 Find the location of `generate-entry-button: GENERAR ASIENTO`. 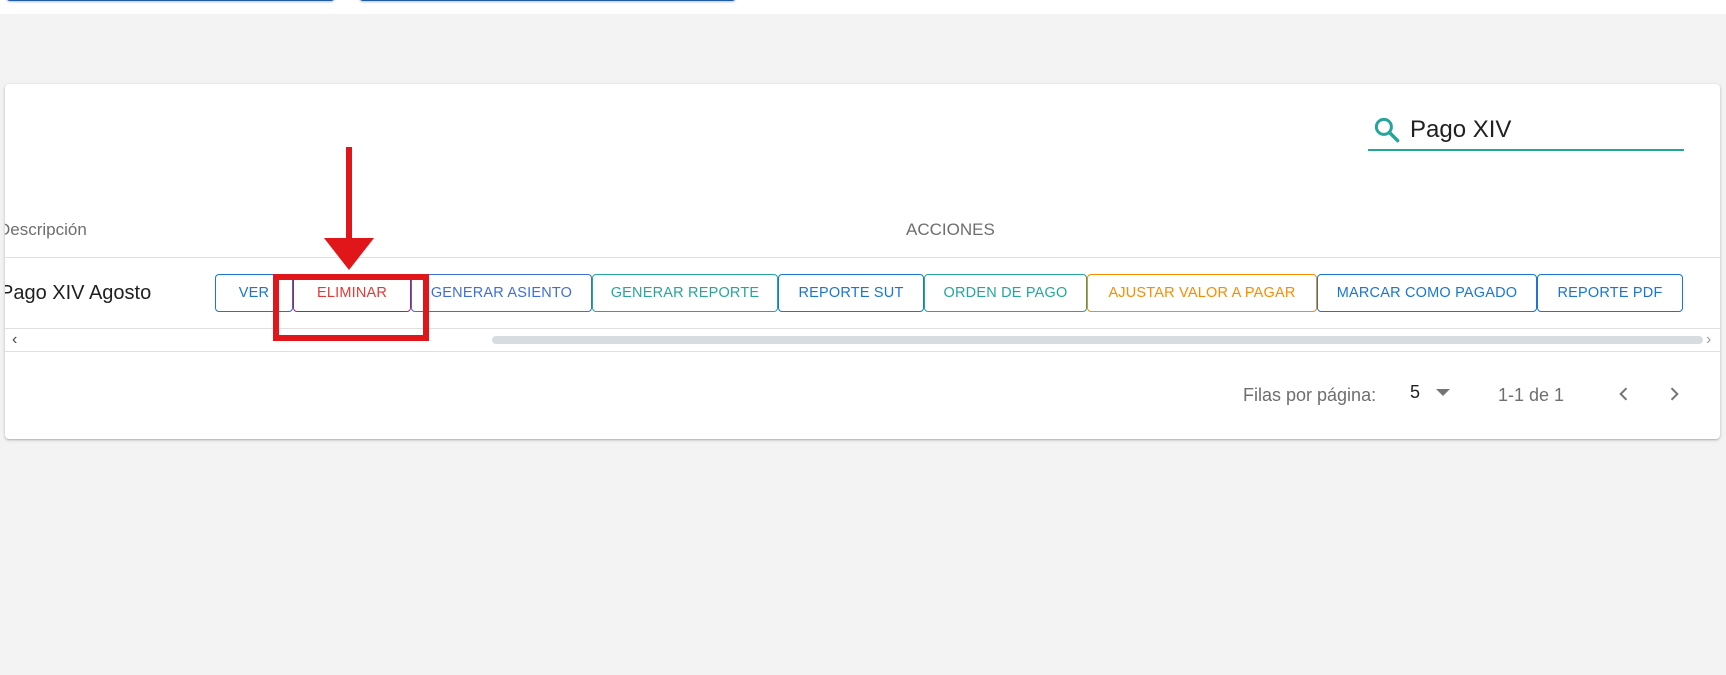

generate-entry-button: GENERAR ASIENTO is located at coordinates (501, 293).